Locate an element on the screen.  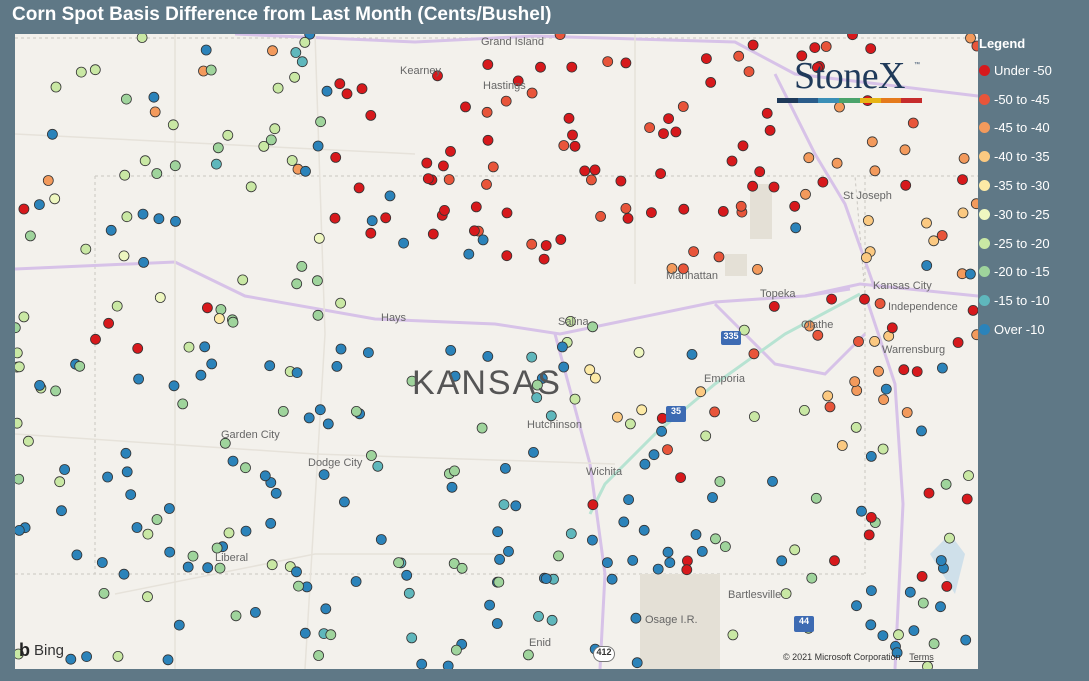
legend-item: Over -10 is located at coordinates (1033, 329).